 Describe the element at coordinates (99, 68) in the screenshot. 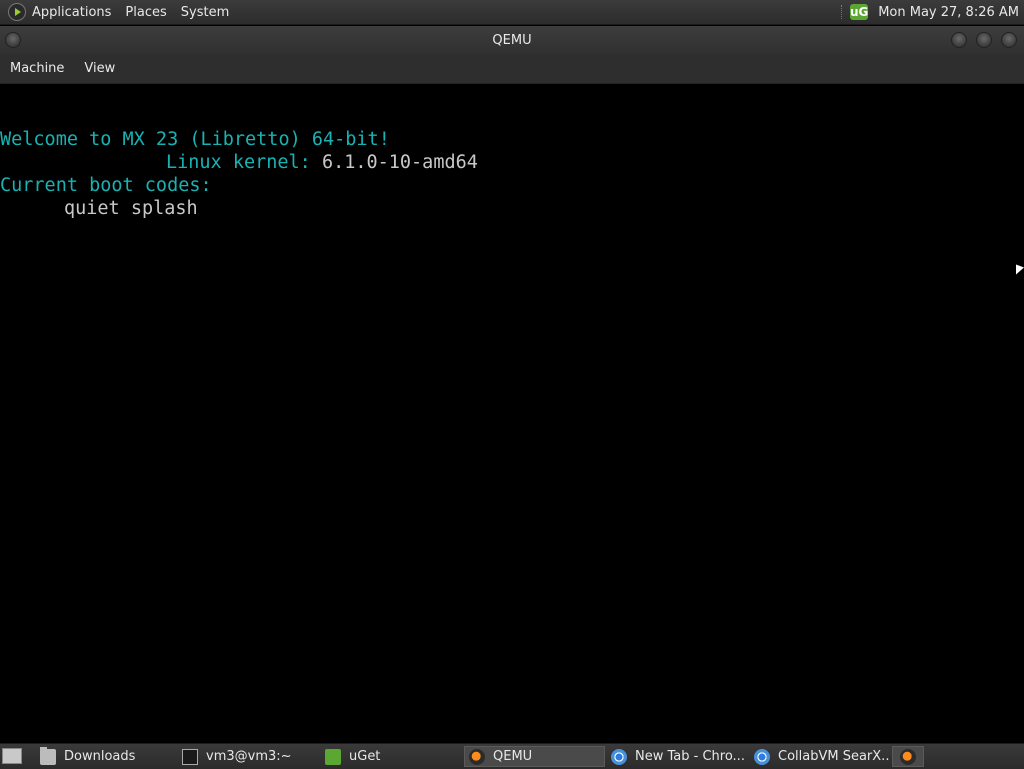

I see `view-menu: View` at that location.